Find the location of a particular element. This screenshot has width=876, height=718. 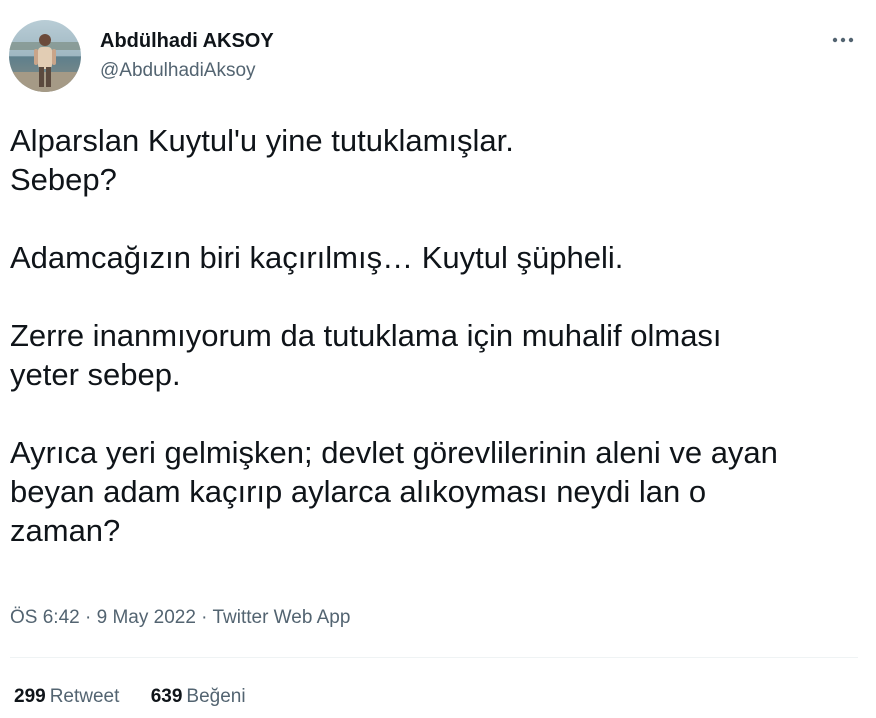

three-dots-horizontal-icon is located at coordinates (843, 40).